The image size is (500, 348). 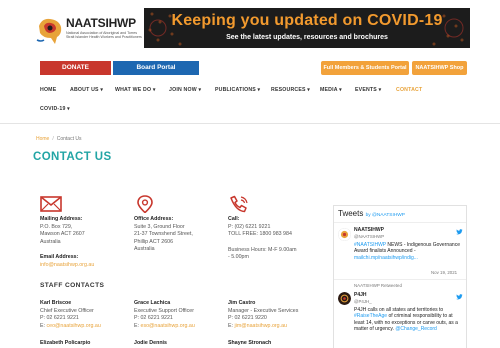 I want to click on nav-divider, so click(x=250, y=123).